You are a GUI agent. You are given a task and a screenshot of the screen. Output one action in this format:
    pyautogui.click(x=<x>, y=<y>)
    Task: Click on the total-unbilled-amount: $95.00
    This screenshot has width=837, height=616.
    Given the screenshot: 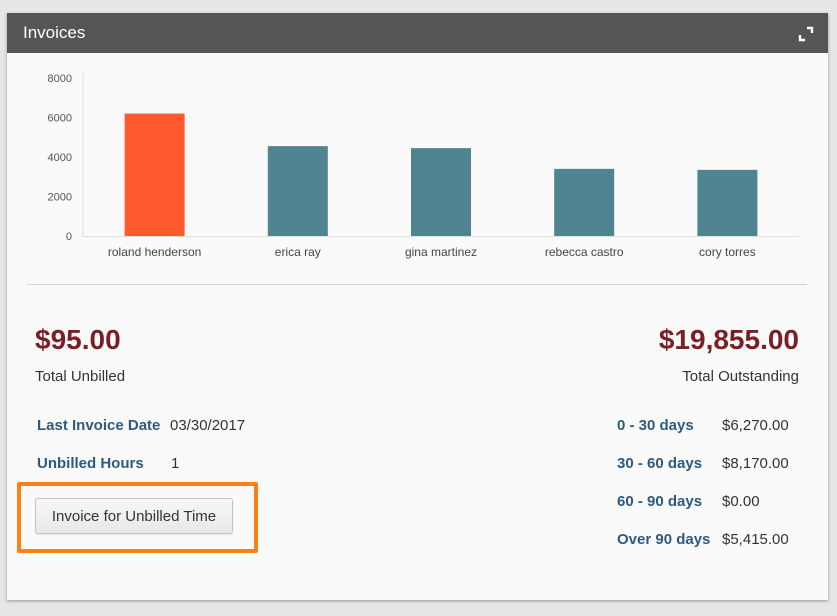 What is the action you would take?
    pyautogui.click(x=78, y=339)
    